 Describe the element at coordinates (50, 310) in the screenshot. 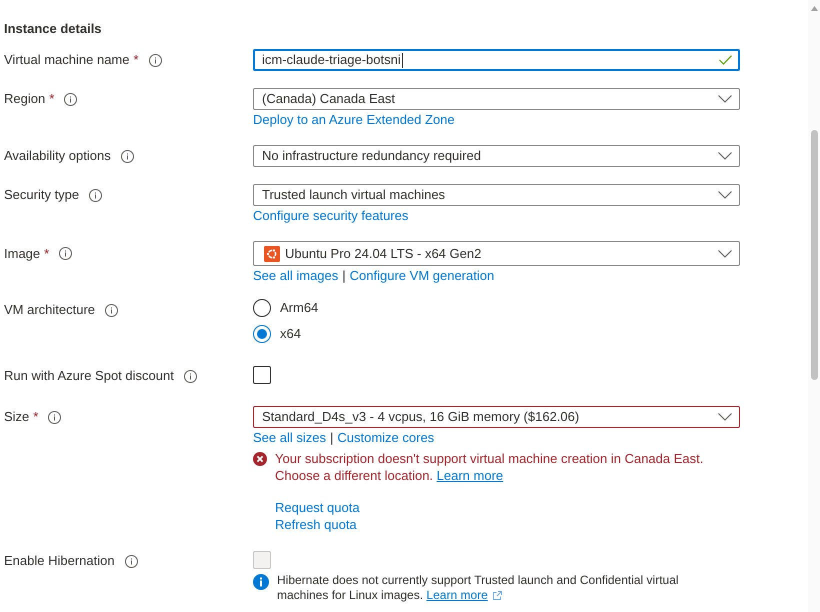

I see `field-label: VM architecture` at that location.